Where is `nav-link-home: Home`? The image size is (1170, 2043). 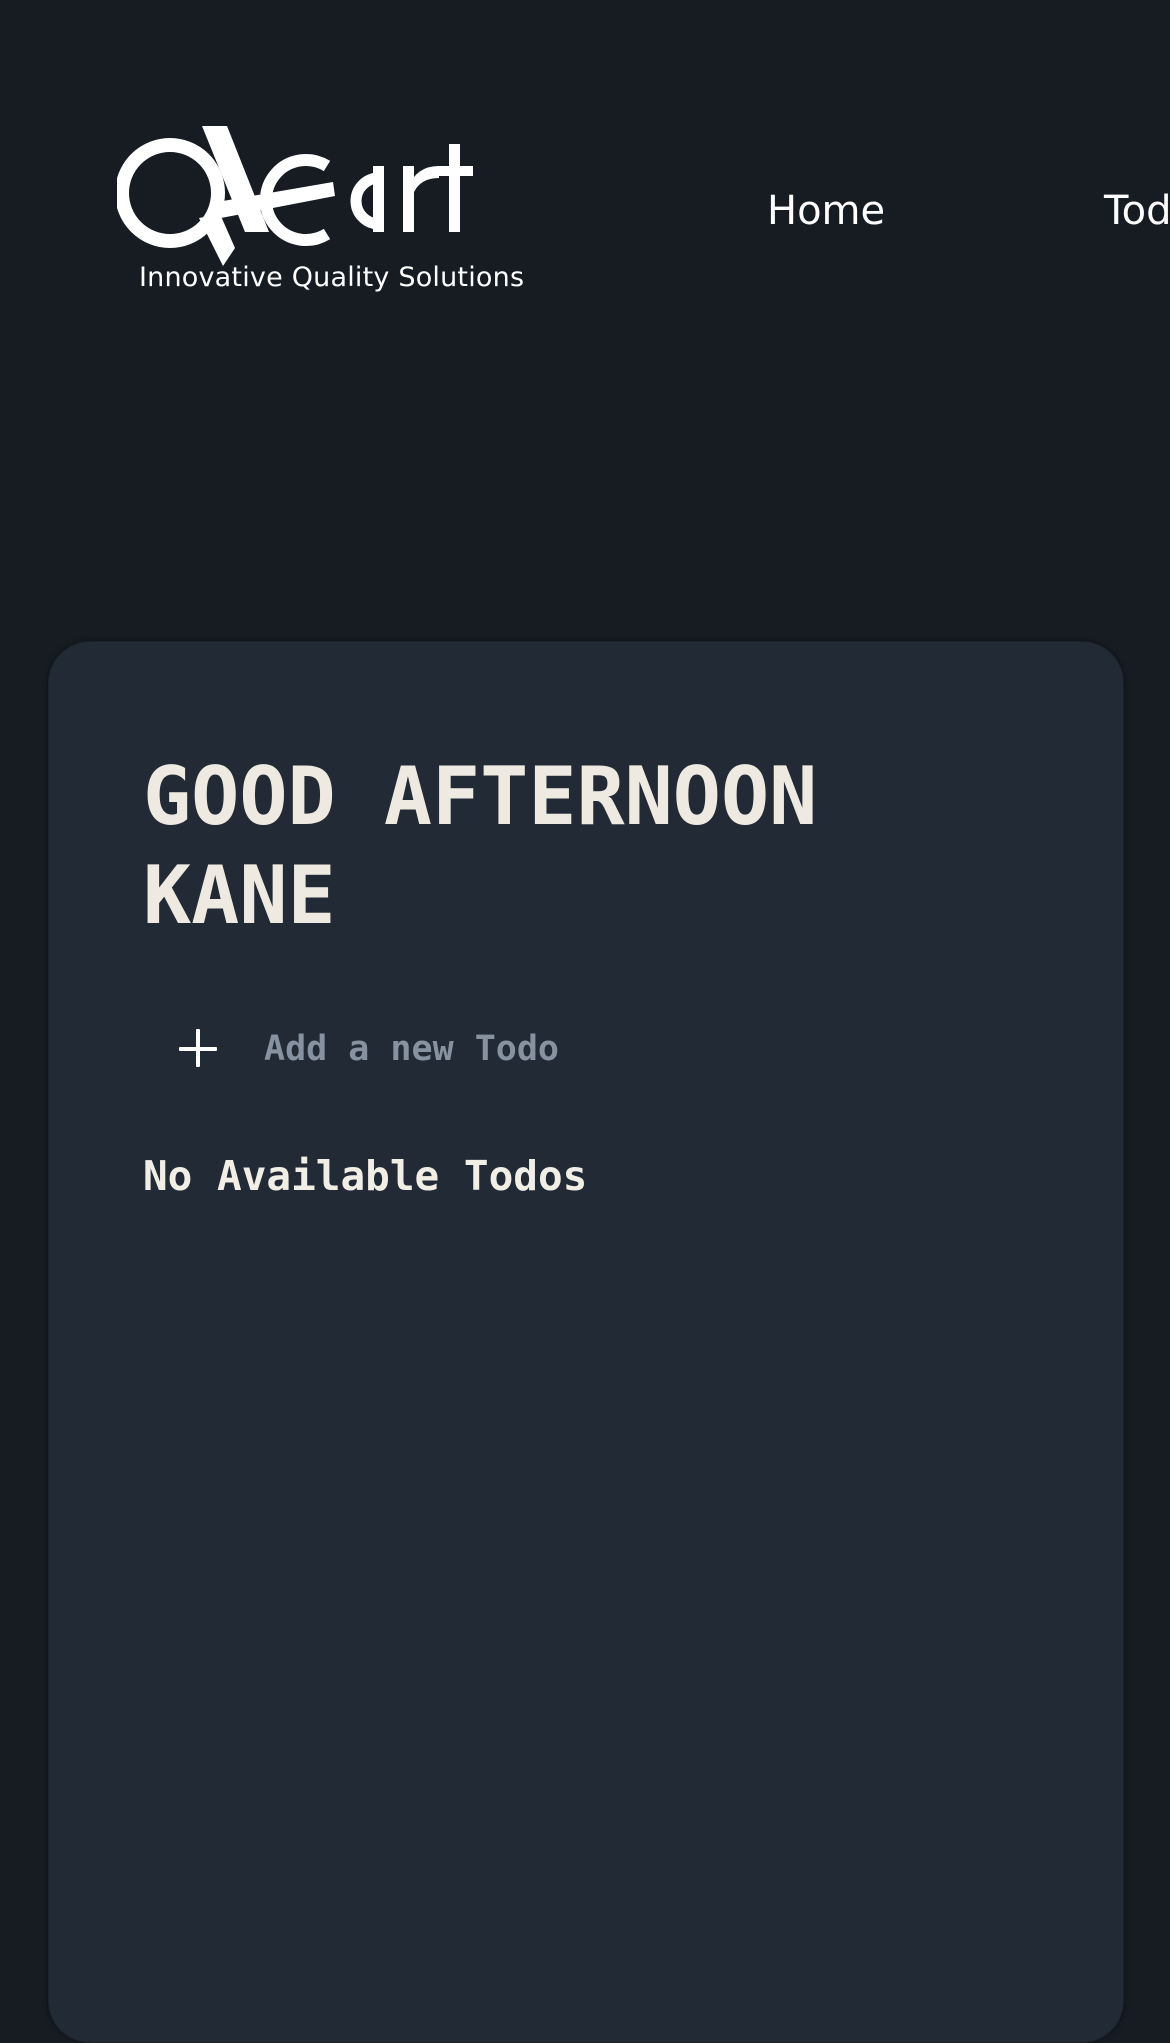
nav-link-home: Home is located at coordinates (826, 211).